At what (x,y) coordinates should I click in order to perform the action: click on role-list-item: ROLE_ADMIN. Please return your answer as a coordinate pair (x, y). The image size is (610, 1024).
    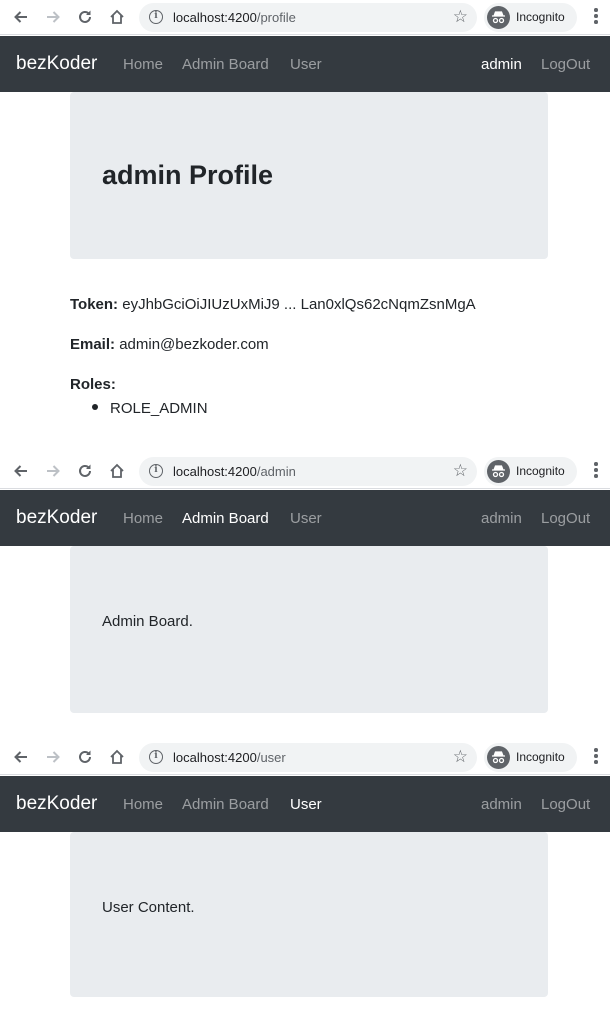
    Looking at the image, I should click on (150, 408).